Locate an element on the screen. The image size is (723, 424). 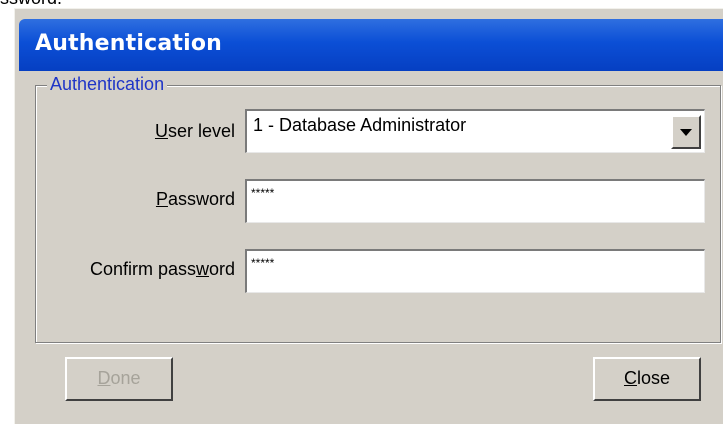
confirm-password-value: ***** is located at coordinates (263, 263).